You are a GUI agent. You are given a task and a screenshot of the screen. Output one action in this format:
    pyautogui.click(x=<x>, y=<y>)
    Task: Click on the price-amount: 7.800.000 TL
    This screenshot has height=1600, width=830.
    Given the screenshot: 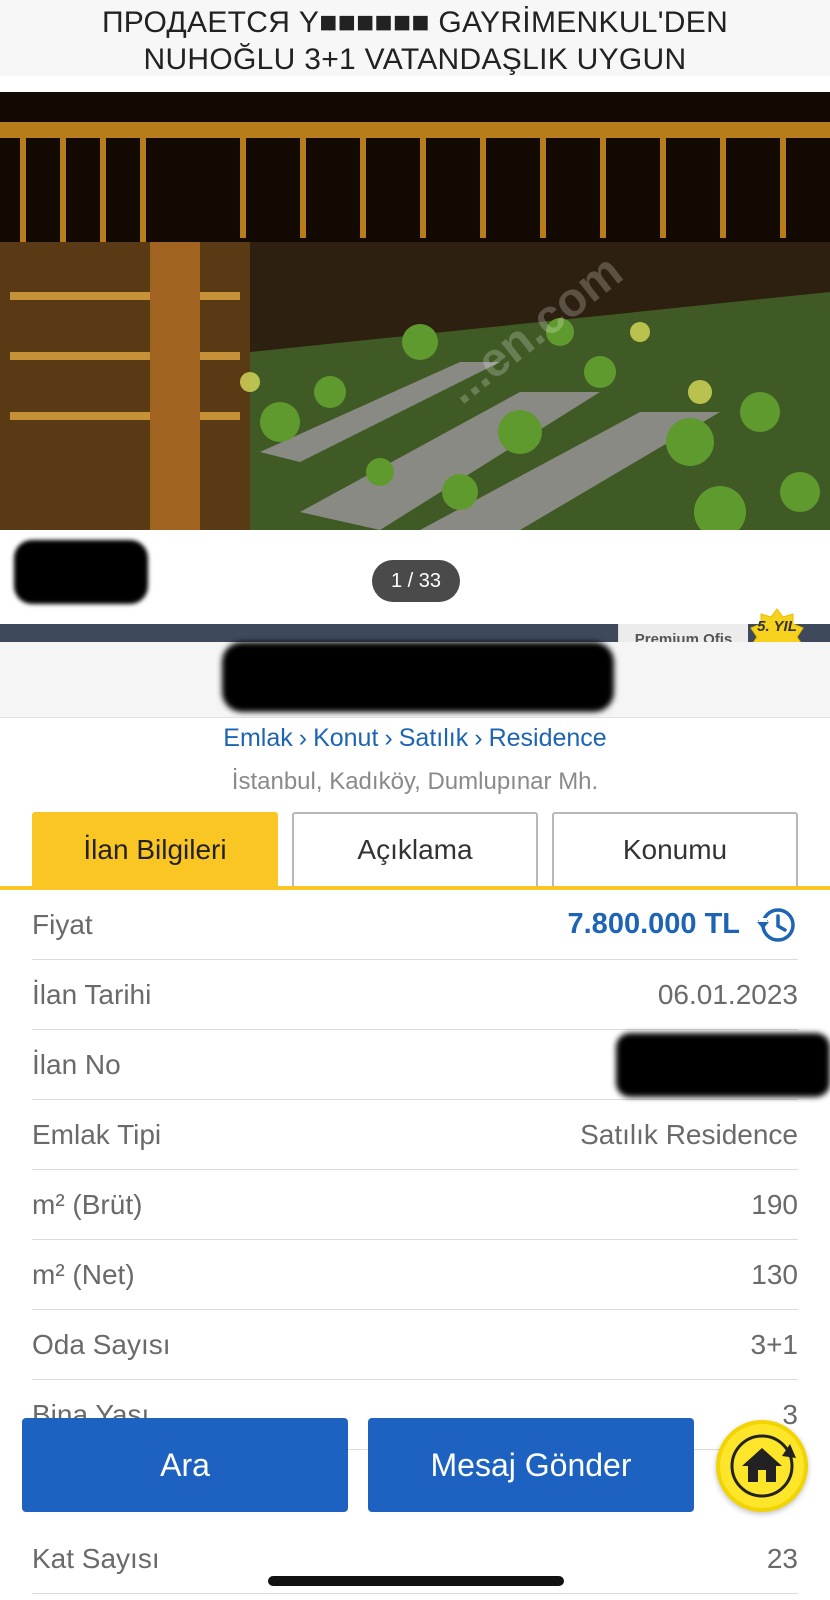 What is the action you would take?
    pyautogui.click(x=654, y=924)
    